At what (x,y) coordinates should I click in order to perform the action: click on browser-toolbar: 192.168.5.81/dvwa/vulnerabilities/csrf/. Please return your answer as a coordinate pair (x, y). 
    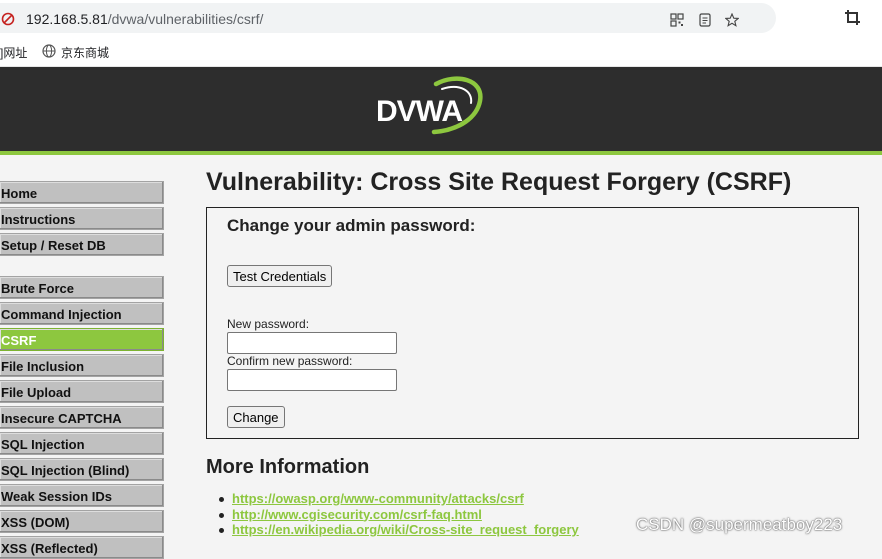
    Looking at the image, I should click on (441, 18).